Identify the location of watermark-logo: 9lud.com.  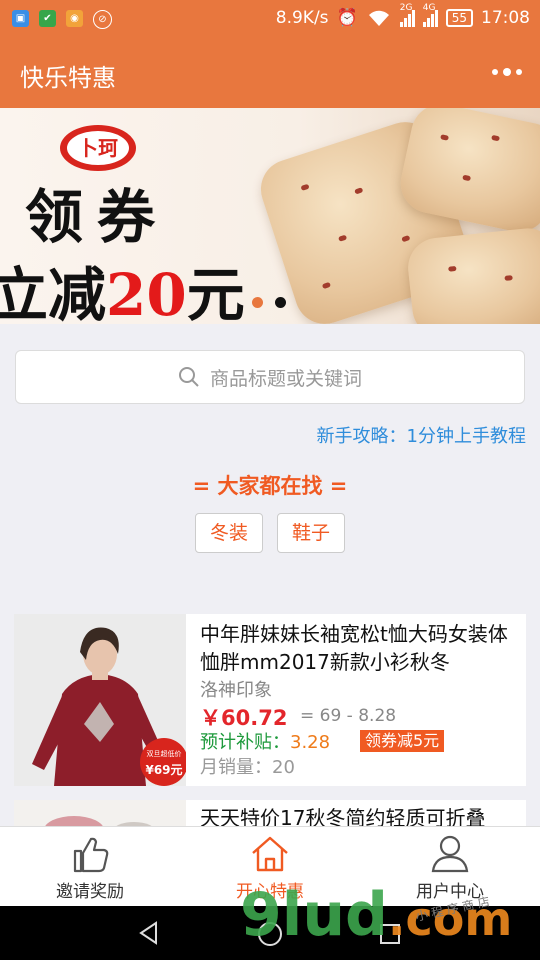
(376, 915).